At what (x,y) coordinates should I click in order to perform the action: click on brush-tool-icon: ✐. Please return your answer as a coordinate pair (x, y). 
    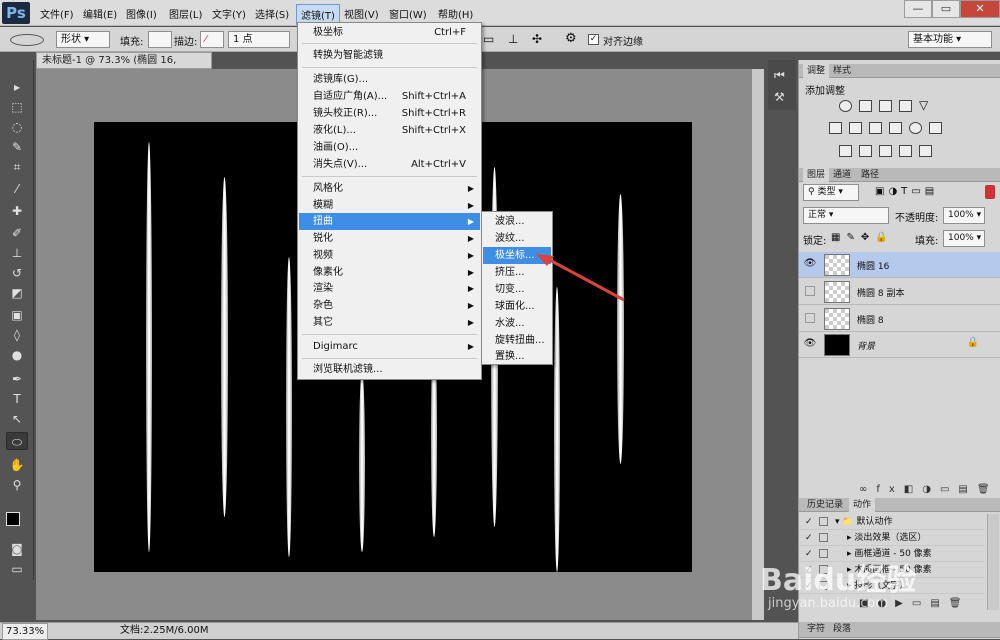
    Looking at the image, I should click on (17, 233).